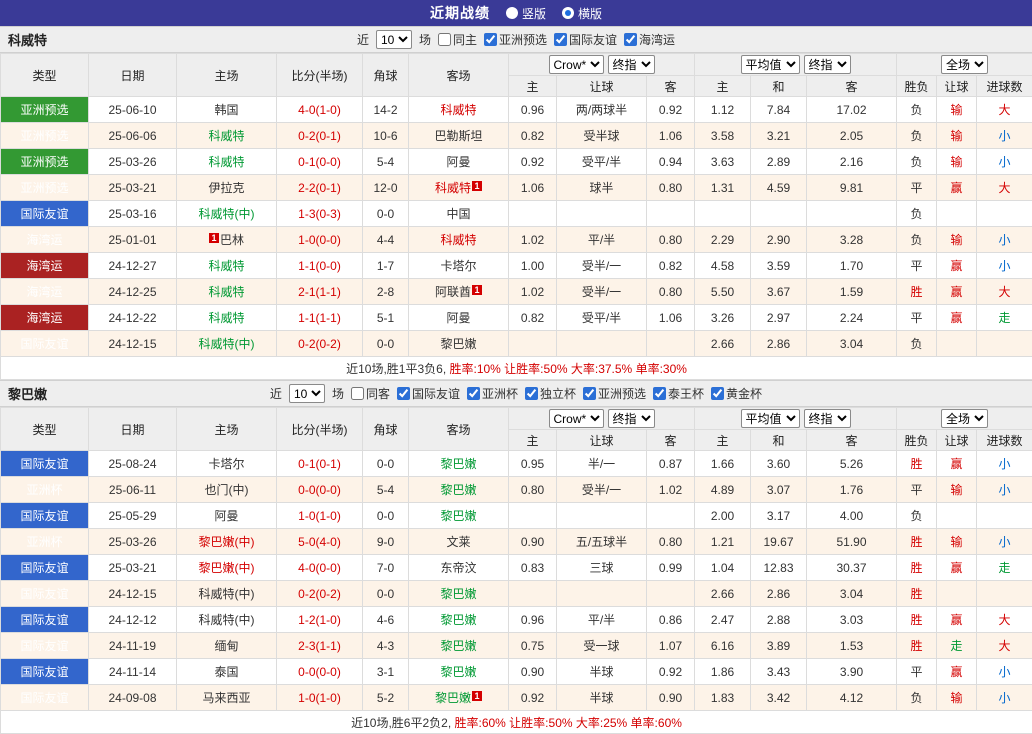 This screenshot has width=1032, height=734. I want to click on team-text: 缅甸, so click(226, 646).